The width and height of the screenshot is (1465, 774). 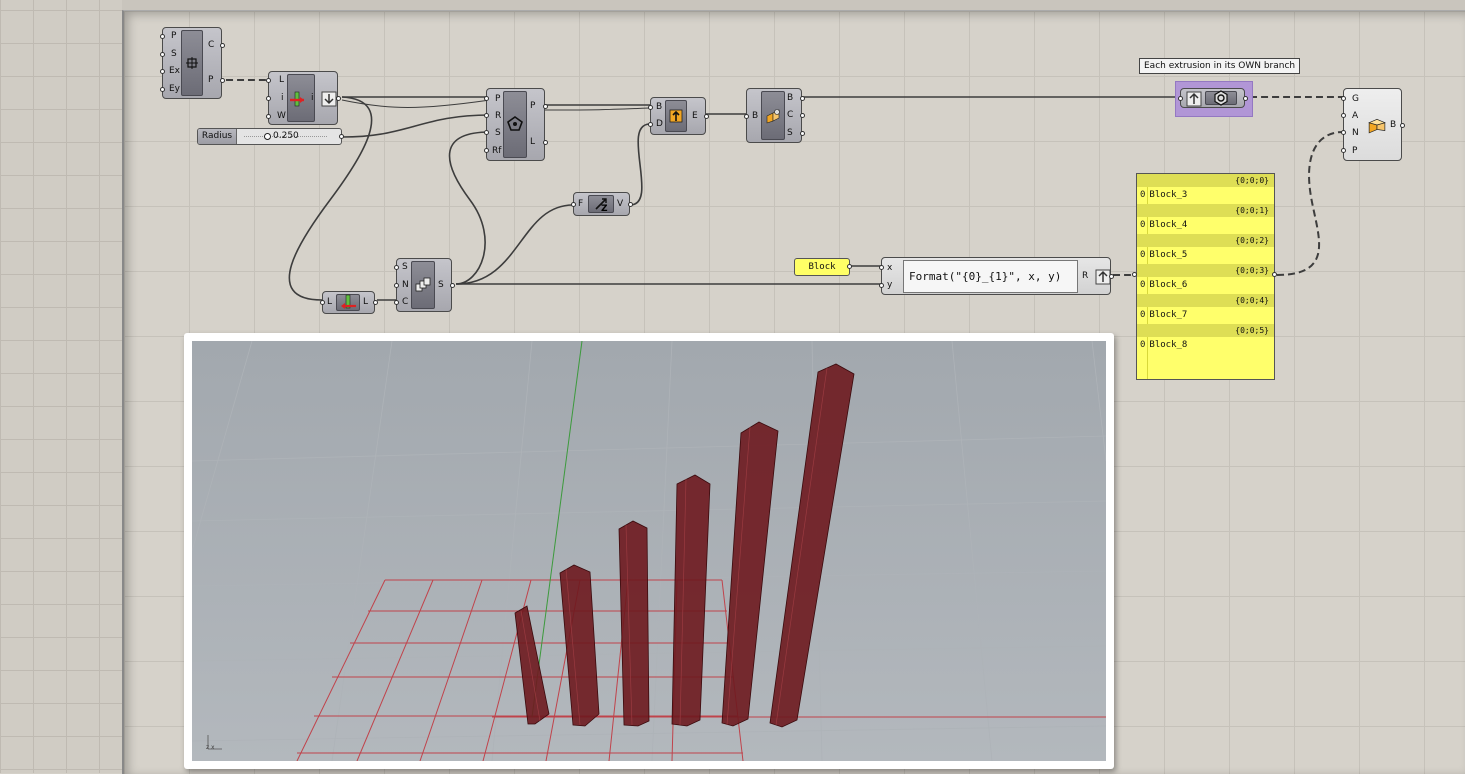 I want to click on plane-icon, so click(x=192, y=63).